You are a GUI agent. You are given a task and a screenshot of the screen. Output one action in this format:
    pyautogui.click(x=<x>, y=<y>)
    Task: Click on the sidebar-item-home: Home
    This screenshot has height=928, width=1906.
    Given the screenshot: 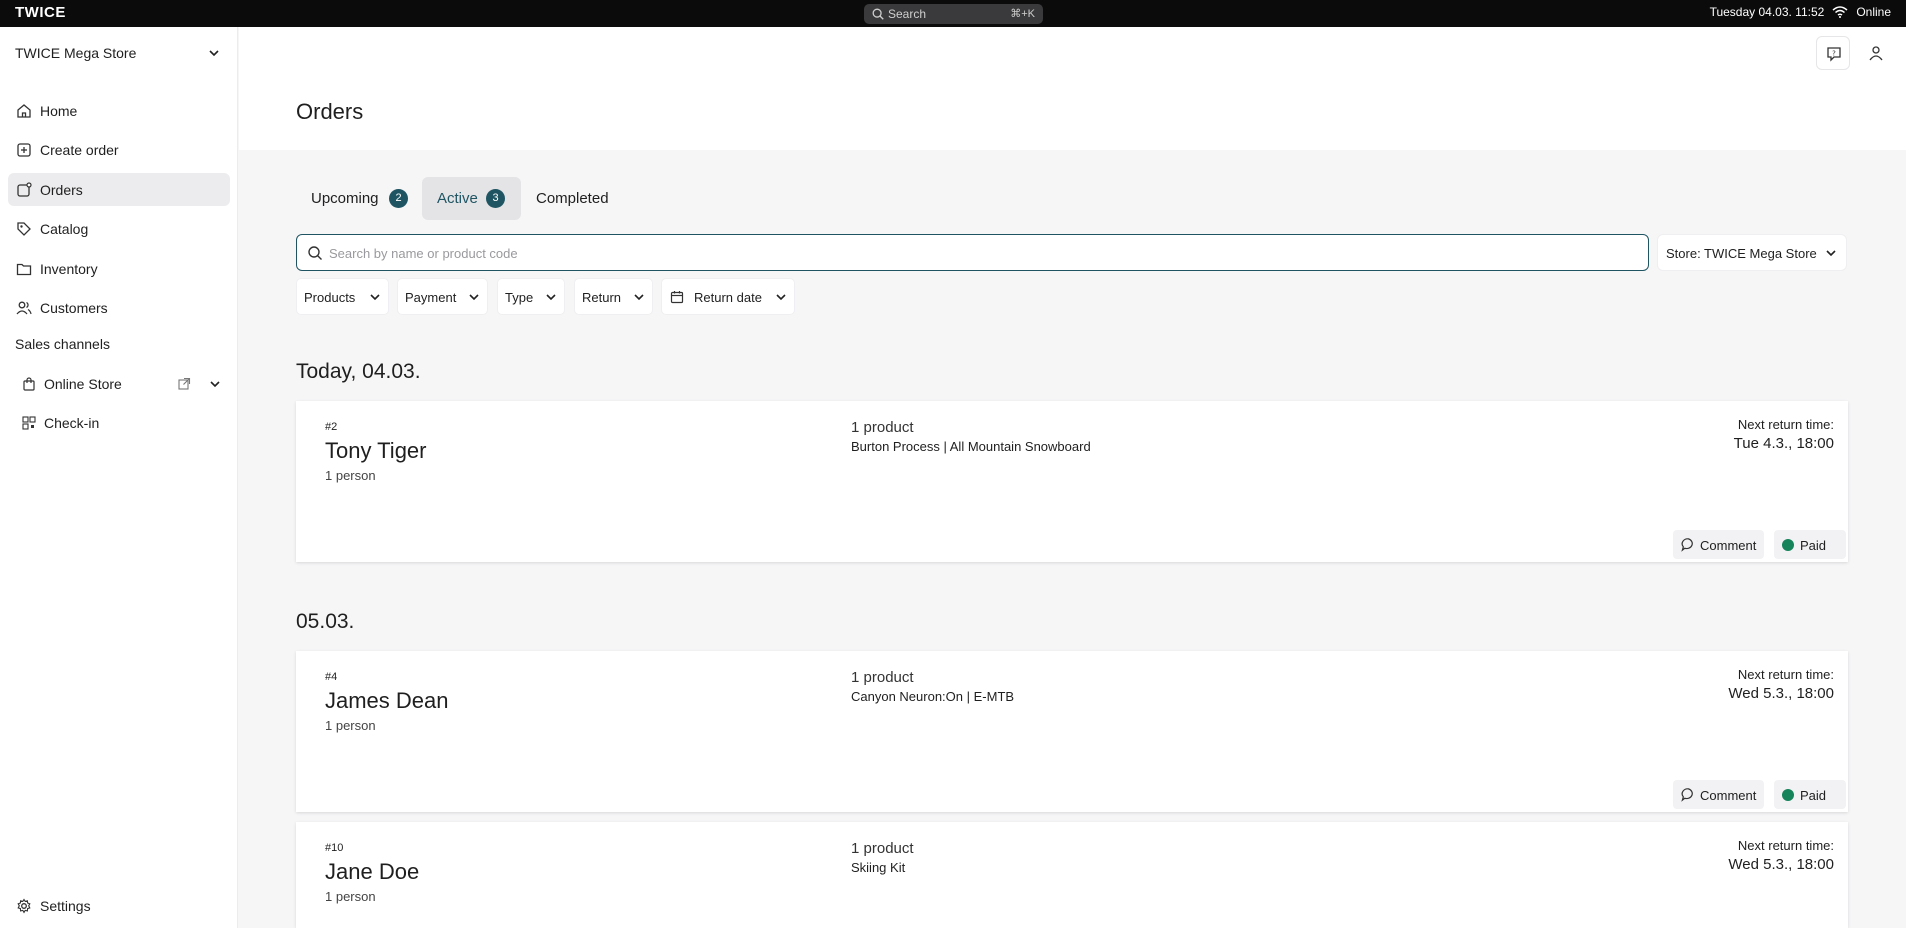 What is the action you would take?
    pyautogui.click(x=119, y=110)
    